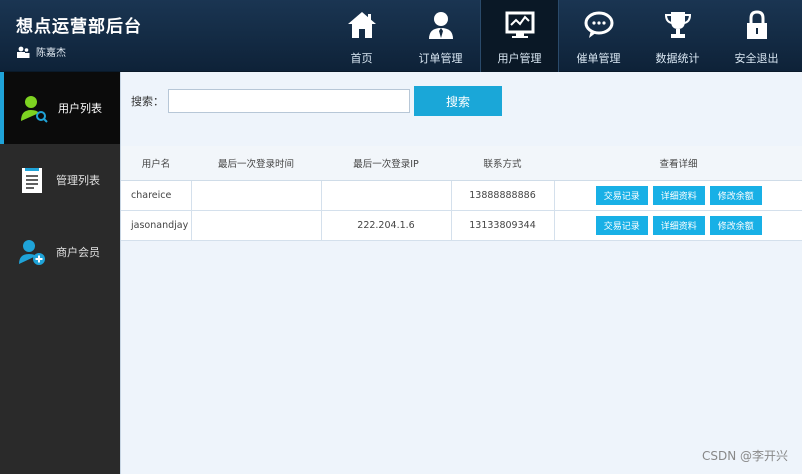 Image resolution: width=802 pixels, height=474 pixels. Describe the element at coordinates (756, 58) in the screenshot. I see `nav-label: 安全退出` at that location.